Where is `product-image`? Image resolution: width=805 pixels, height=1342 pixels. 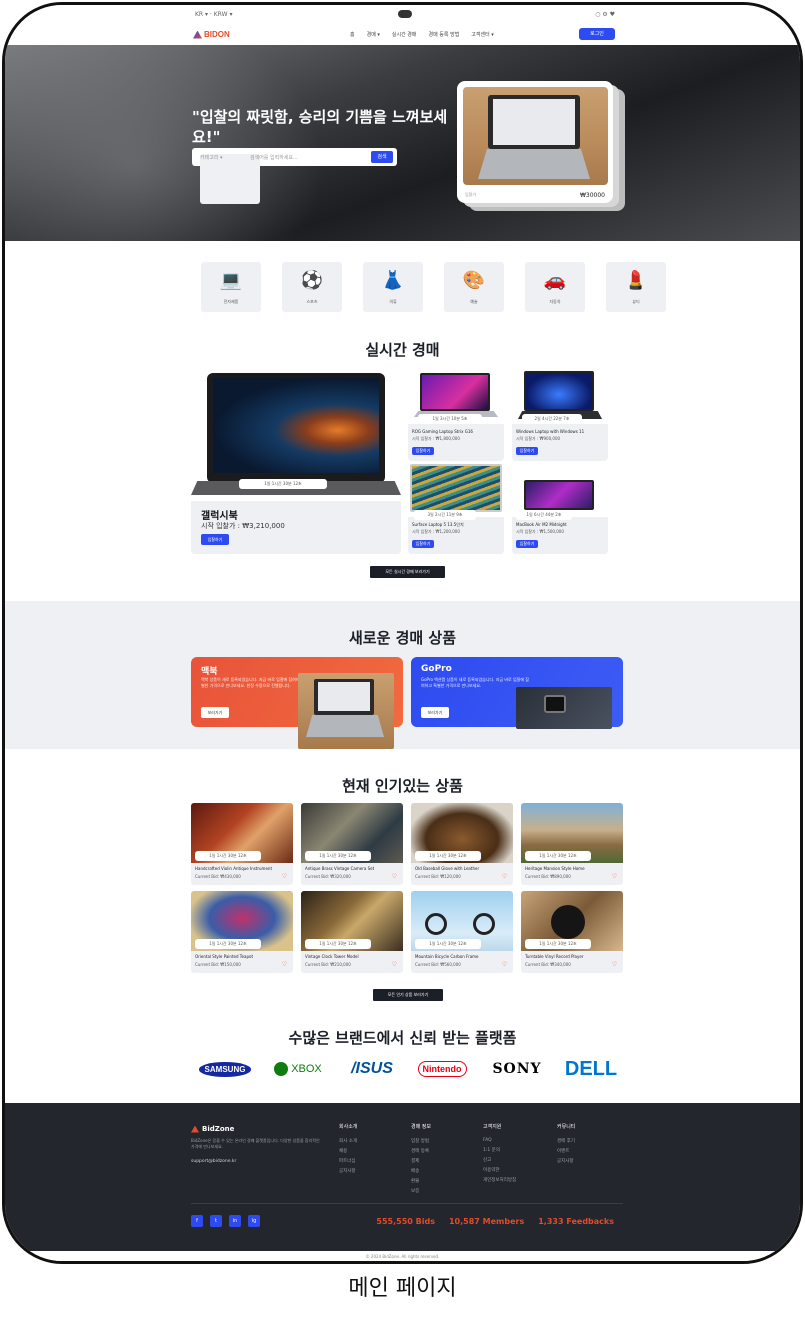 product-image is located at coordinates (456, 489).